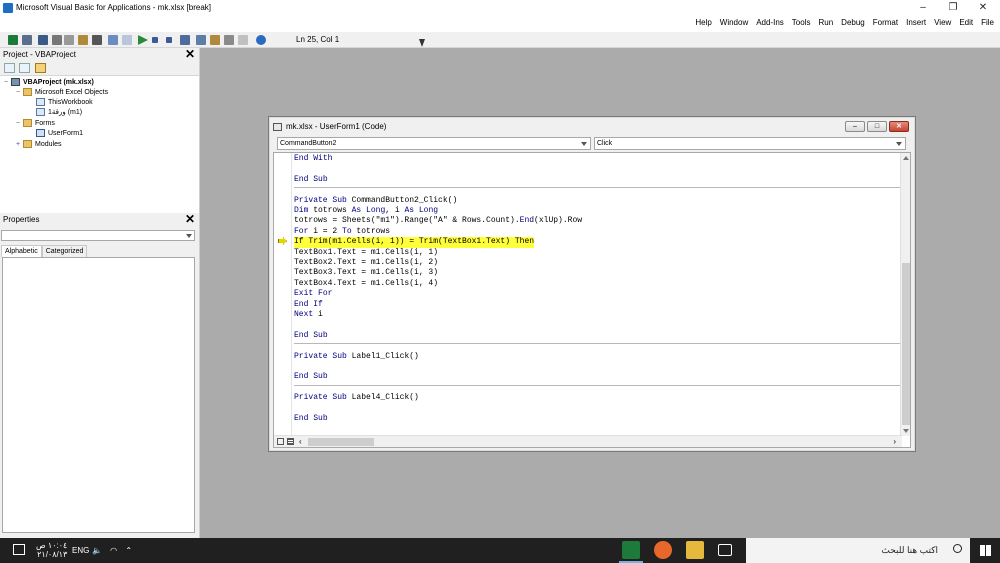 The width and height of the screenshot is (1000, 563). Describe the element at coordinates (49, 83) in the screenshot. I see `tree-node-vbaproject: − VBAProject (mk.xlsx)` at that location.